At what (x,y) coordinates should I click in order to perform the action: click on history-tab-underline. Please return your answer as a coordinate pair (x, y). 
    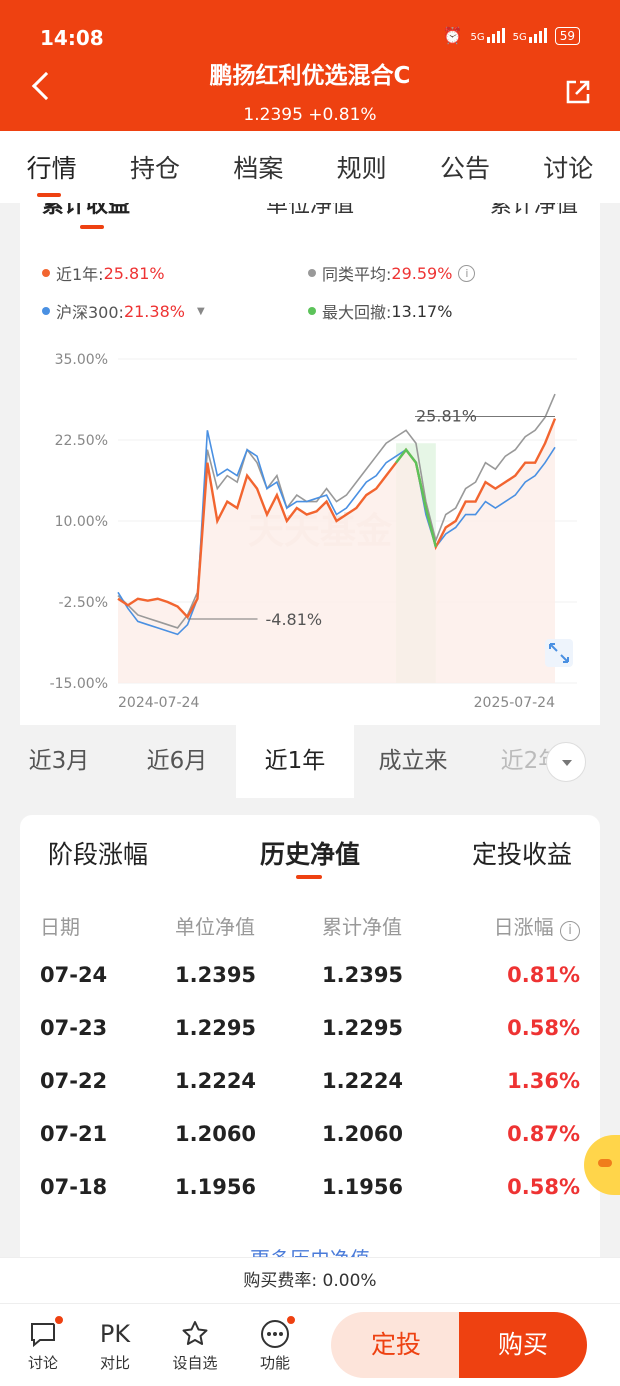
    Looking at the image, I should click on (309, 877).